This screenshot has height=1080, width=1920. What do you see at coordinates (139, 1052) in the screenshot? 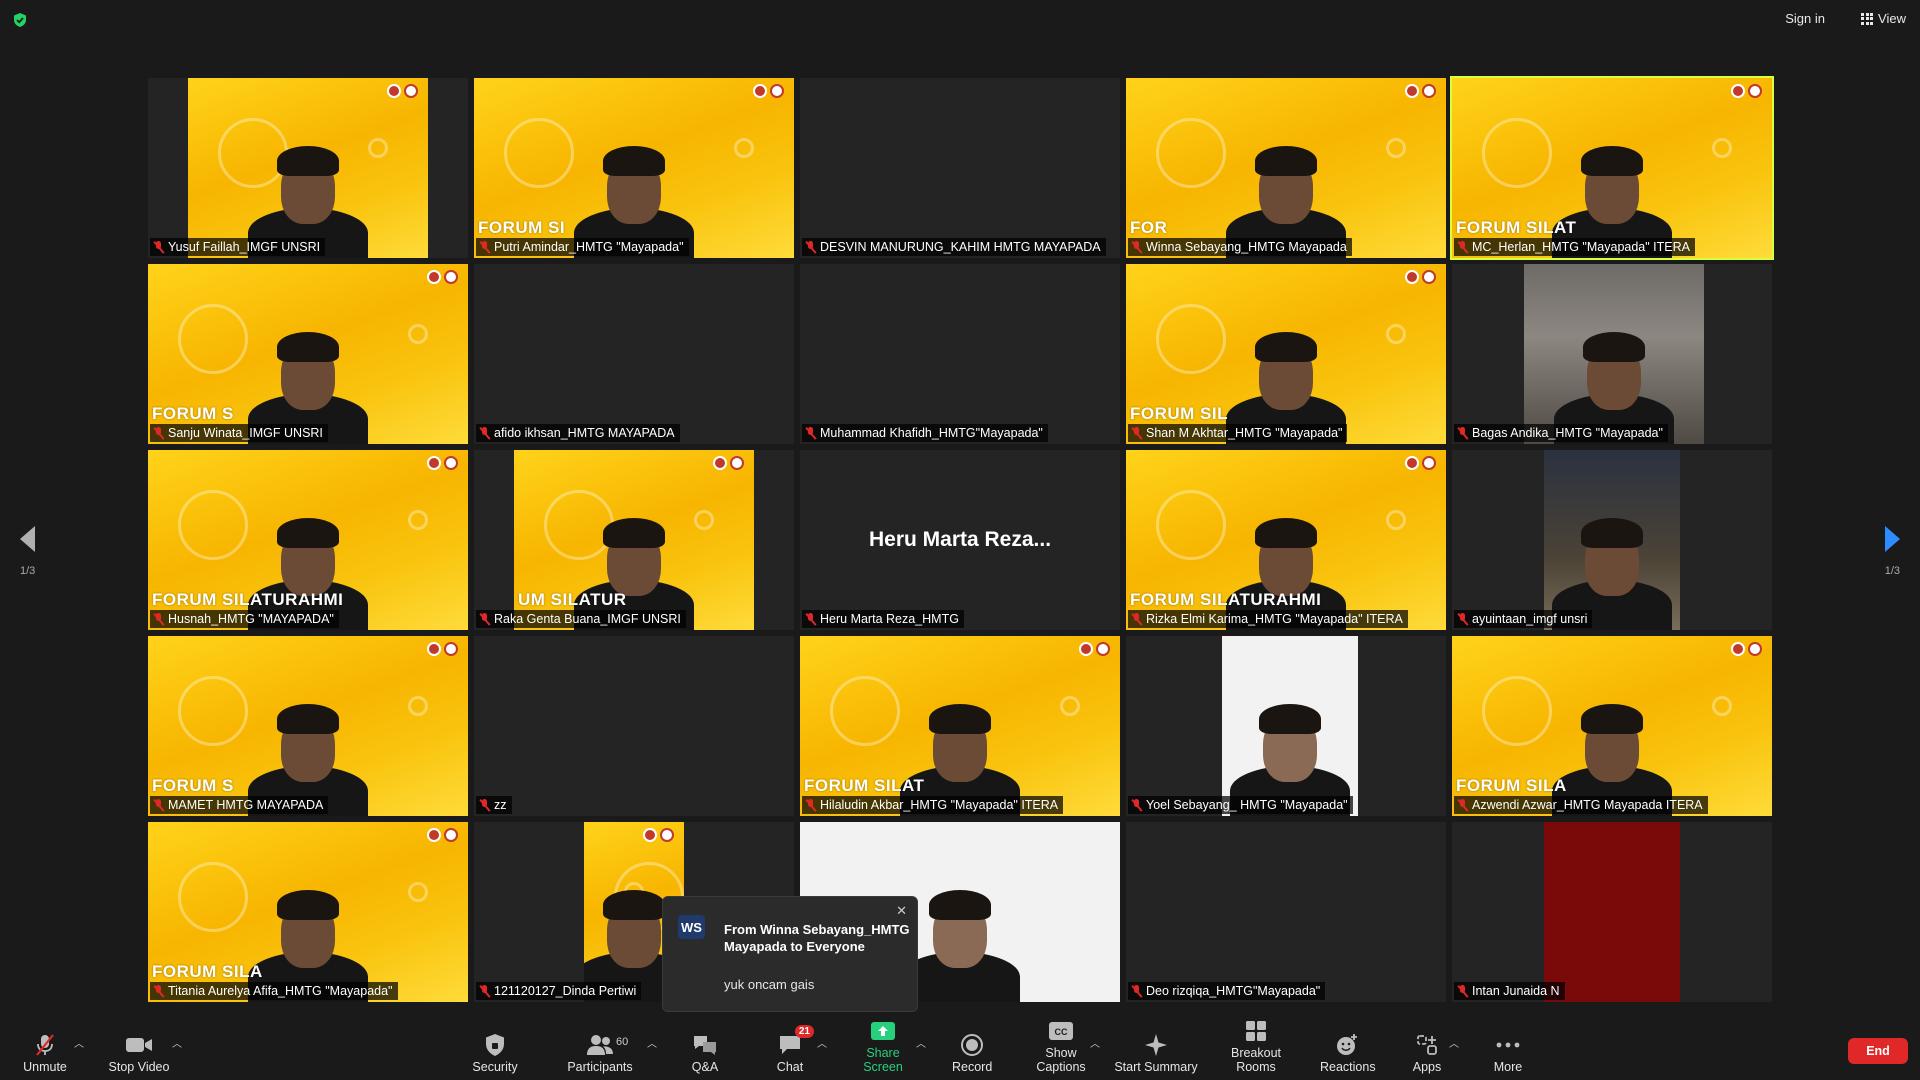
I see `stop-video-button: Stop Video` at bounding box center [139, 1052].